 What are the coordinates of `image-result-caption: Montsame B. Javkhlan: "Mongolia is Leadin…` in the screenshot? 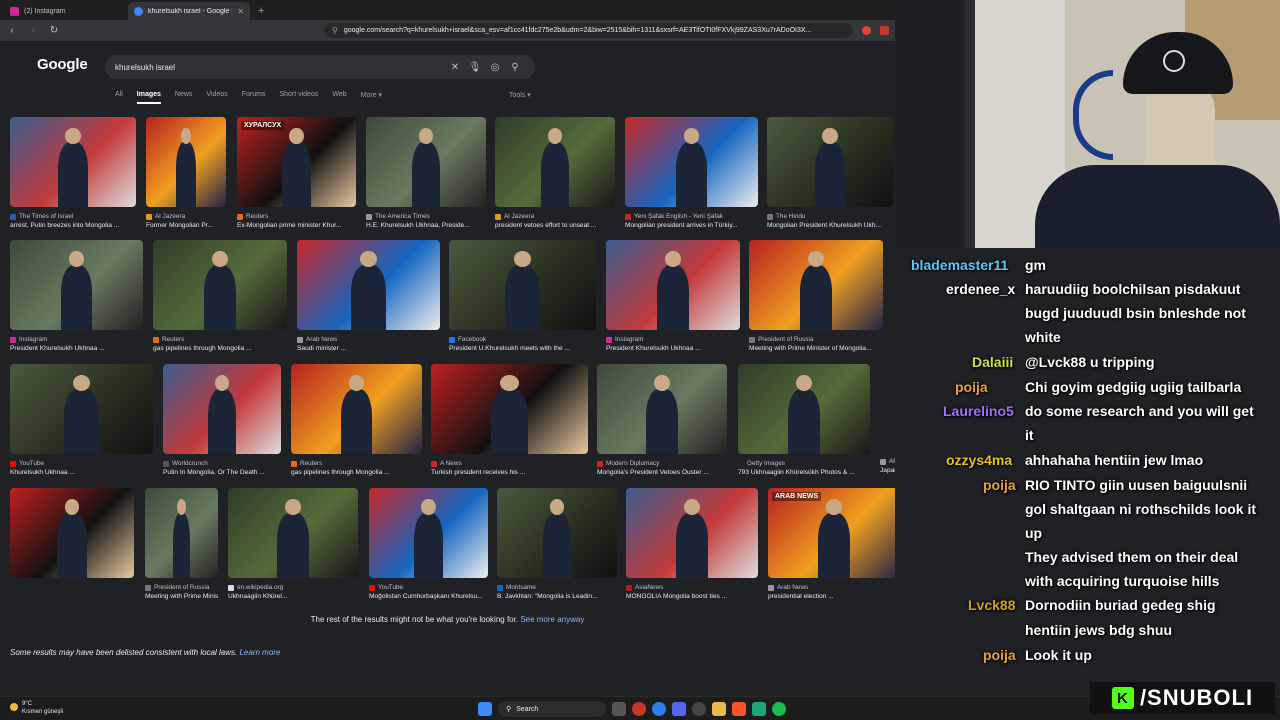 It's located at (557, 592).